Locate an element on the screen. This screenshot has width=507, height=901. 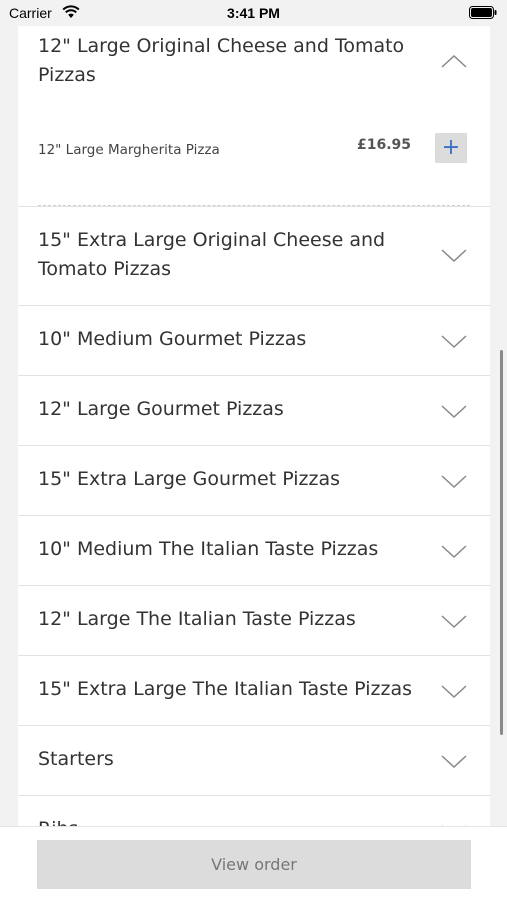
category-title: Ribs is located at coordinates (58, 820).